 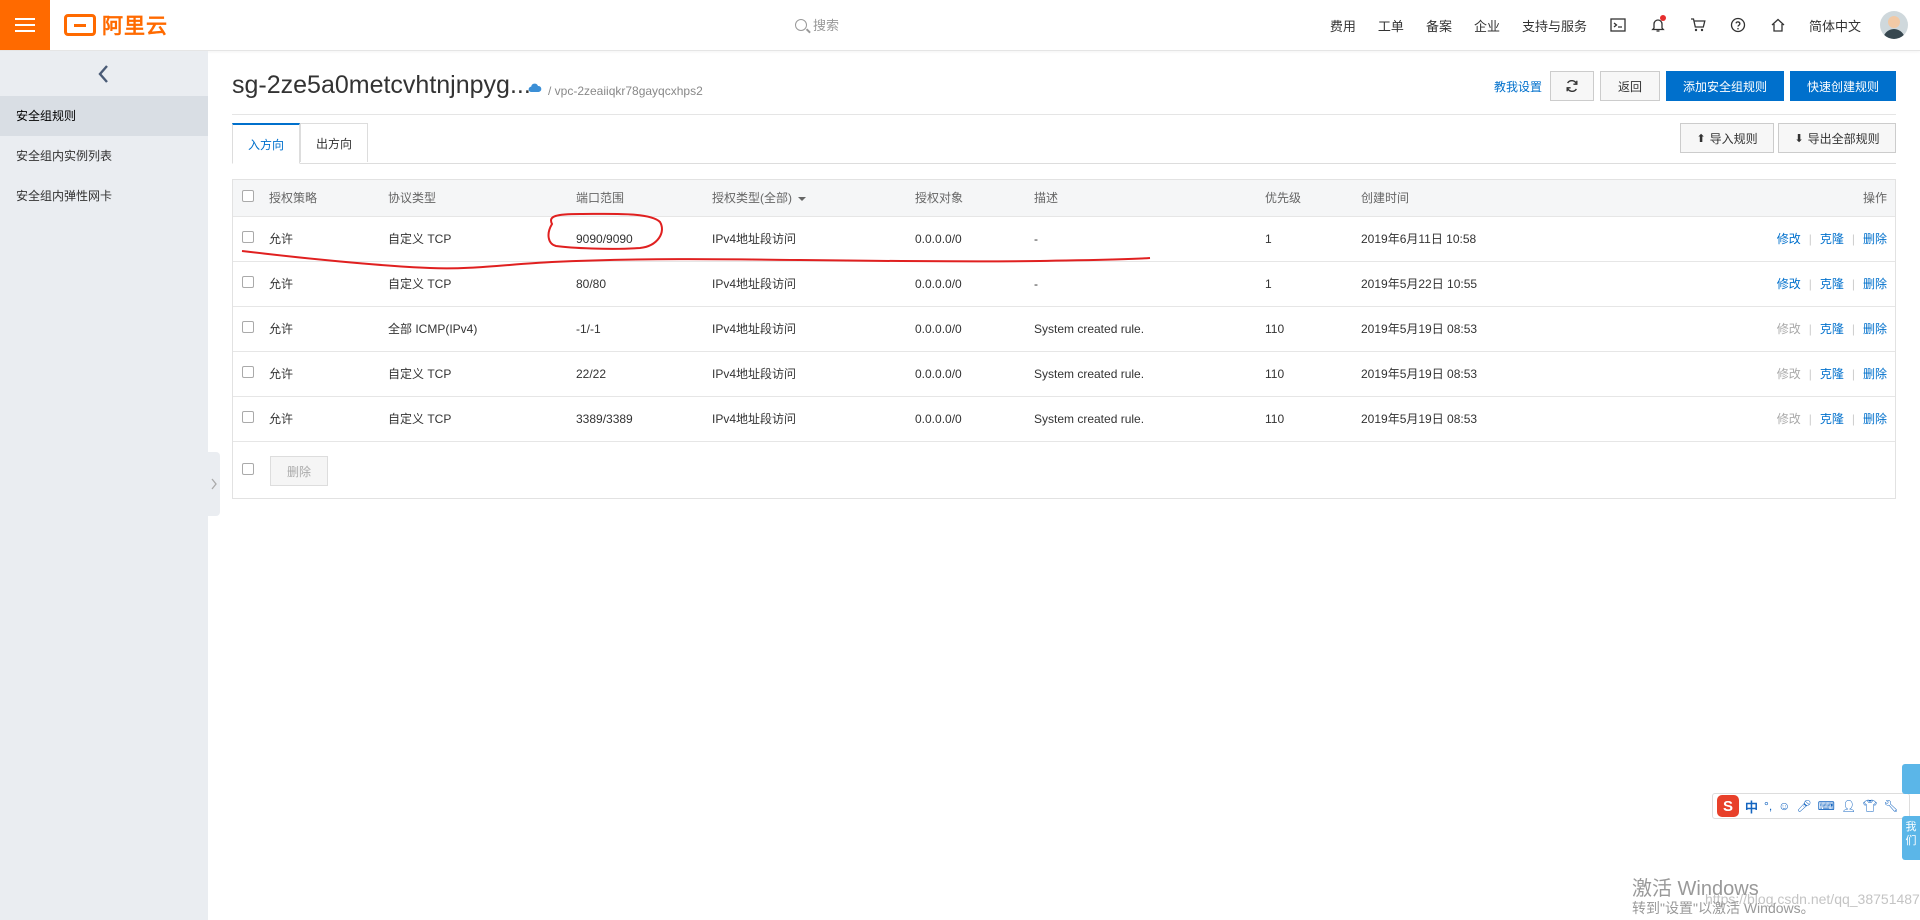 What do you see at coordinates (1725, 86) in the screenshot?
I see `add-rule-button: 添加安全组规则` at bounding box center [1725, 86].